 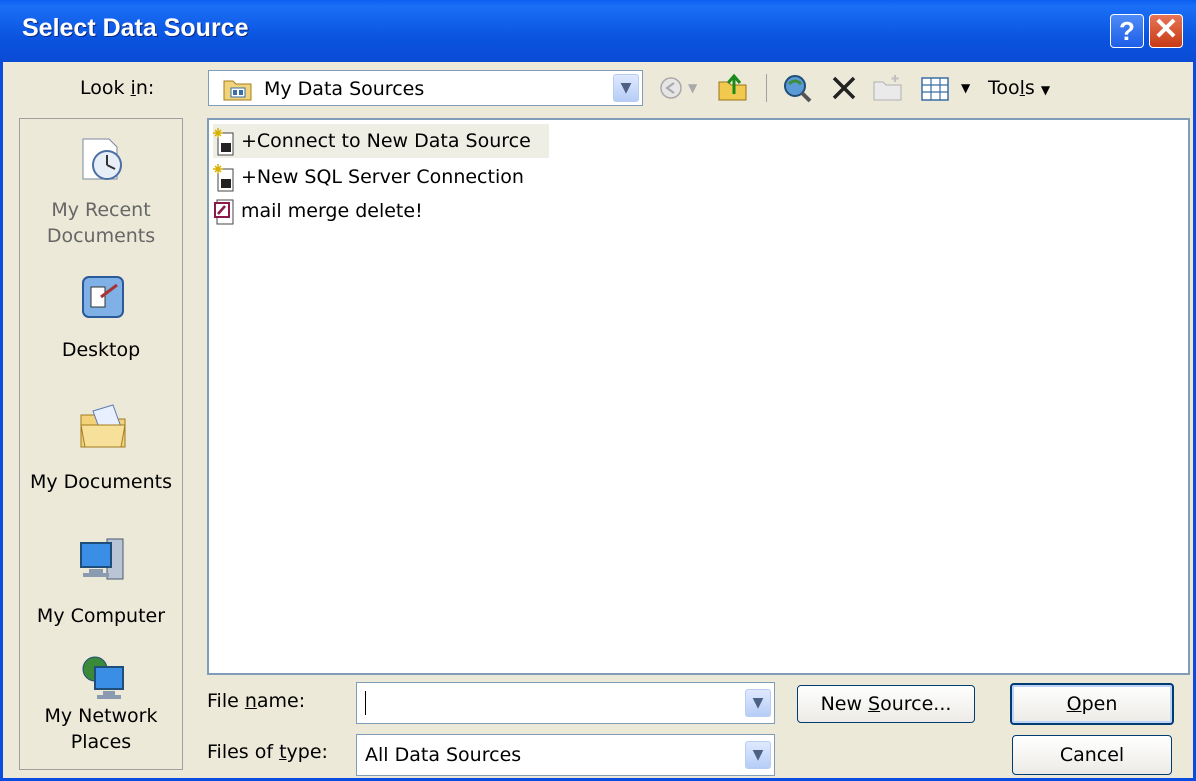 What do you see at coordinates (382, 177) in the screenshot?
I see `file-item-label: +New SQL Server Connection` at bounding box center [382, 177].